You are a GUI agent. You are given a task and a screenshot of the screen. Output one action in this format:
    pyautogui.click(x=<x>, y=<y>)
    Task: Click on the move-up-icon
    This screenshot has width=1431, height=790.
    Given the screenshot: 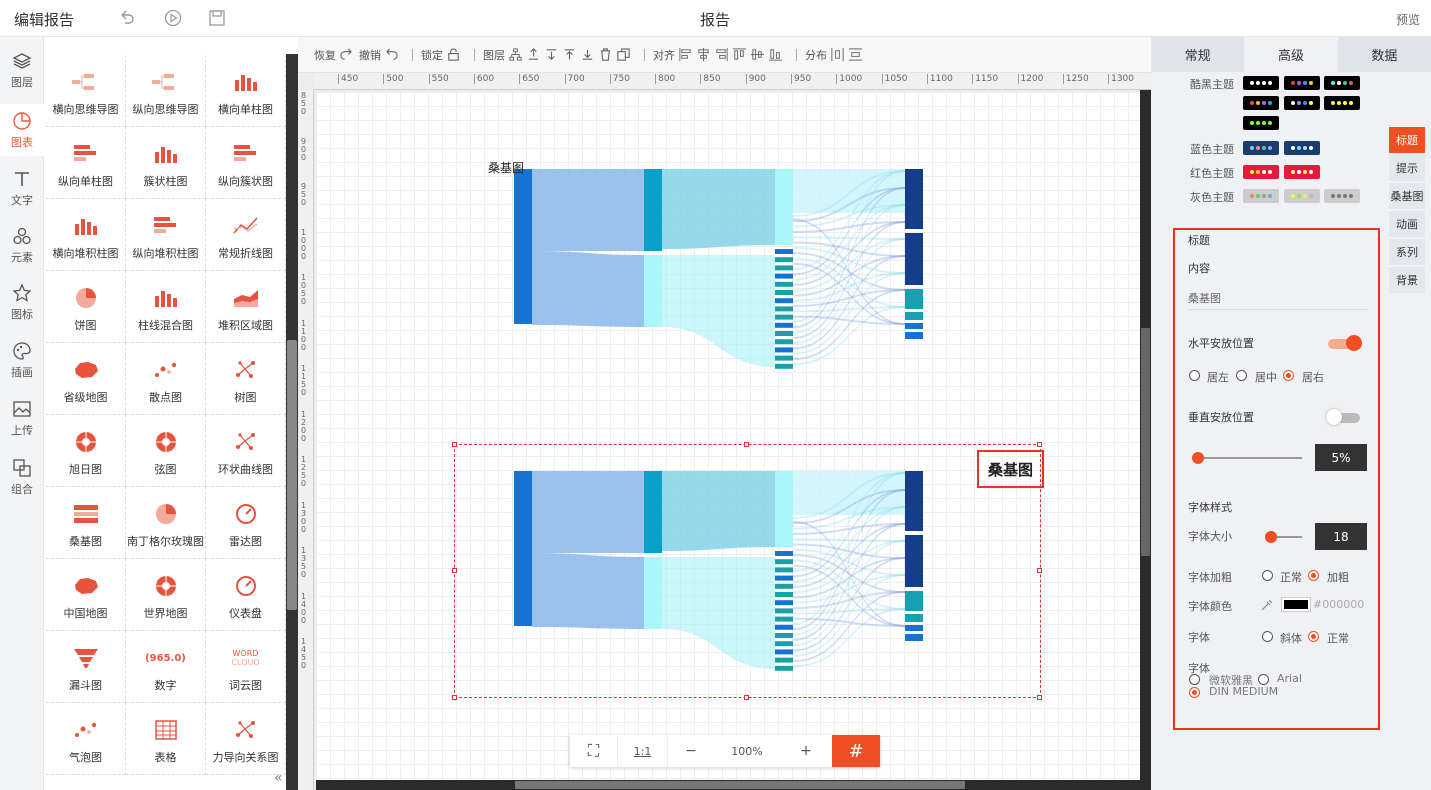 What is the action you would take?
    pyautogui.click(x=569, y=54)
    